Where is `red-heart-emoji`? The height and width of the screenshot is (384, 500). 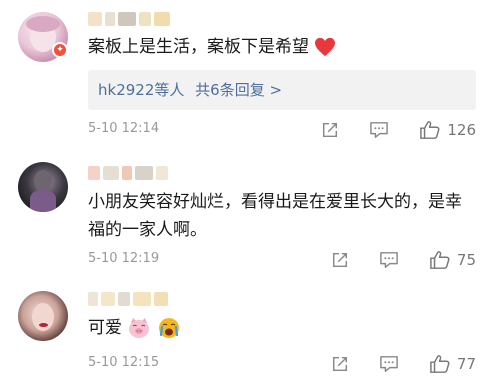 red-heart-emoji is located at coordinates (325, 47).